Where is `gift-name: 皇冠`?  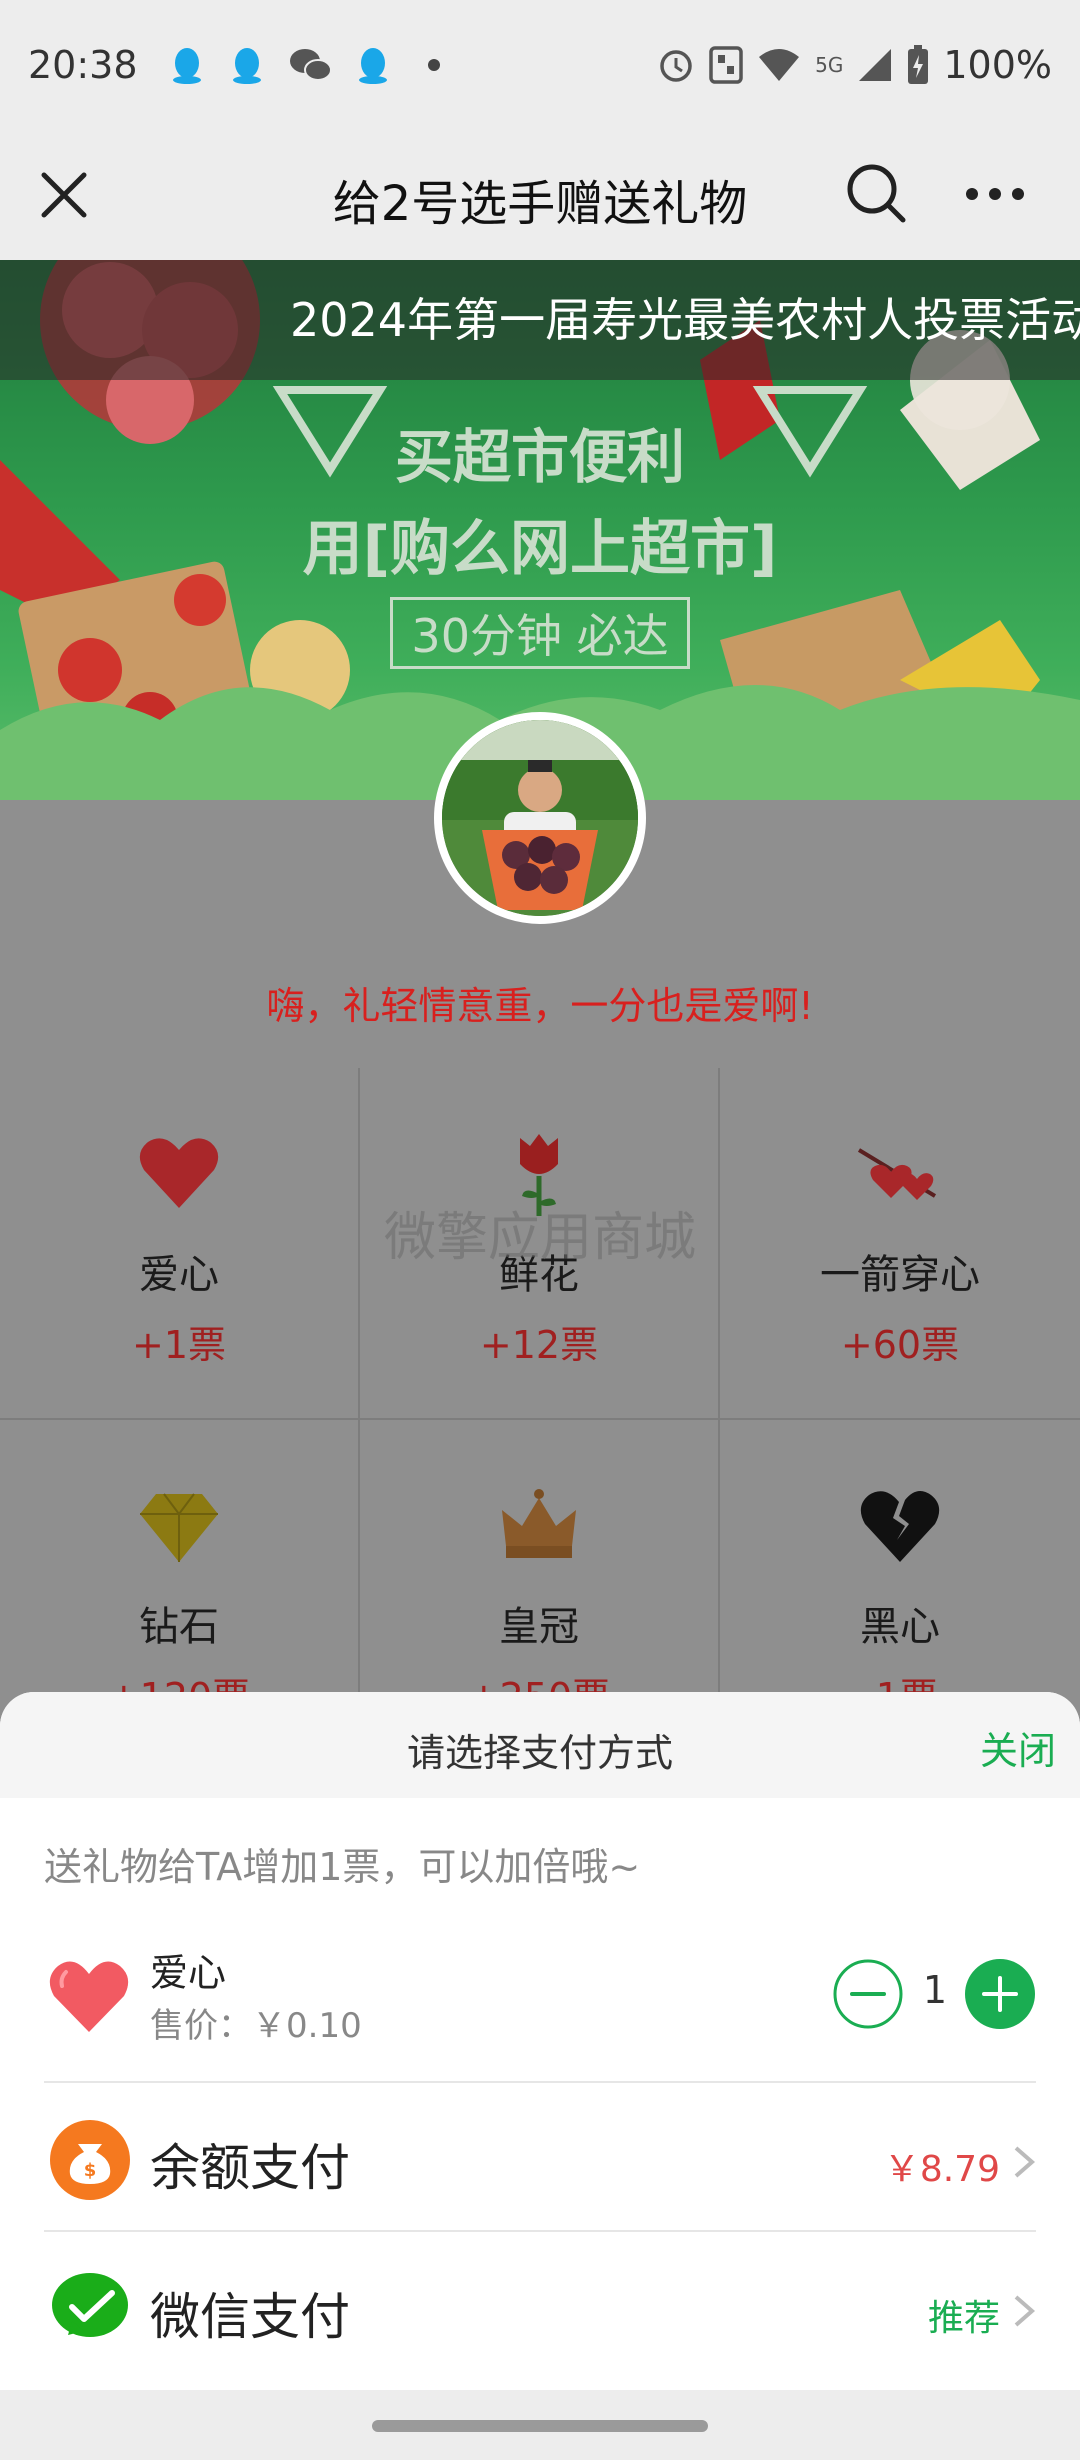 gift-name: 皇冠 is located at coordinates (539, 1627).